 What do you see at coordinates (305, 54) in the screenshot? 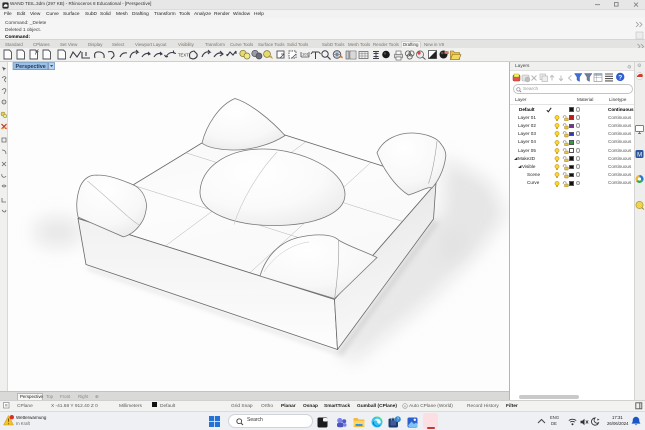
I see `svg-text: 101` at bounding box center [305, 54].